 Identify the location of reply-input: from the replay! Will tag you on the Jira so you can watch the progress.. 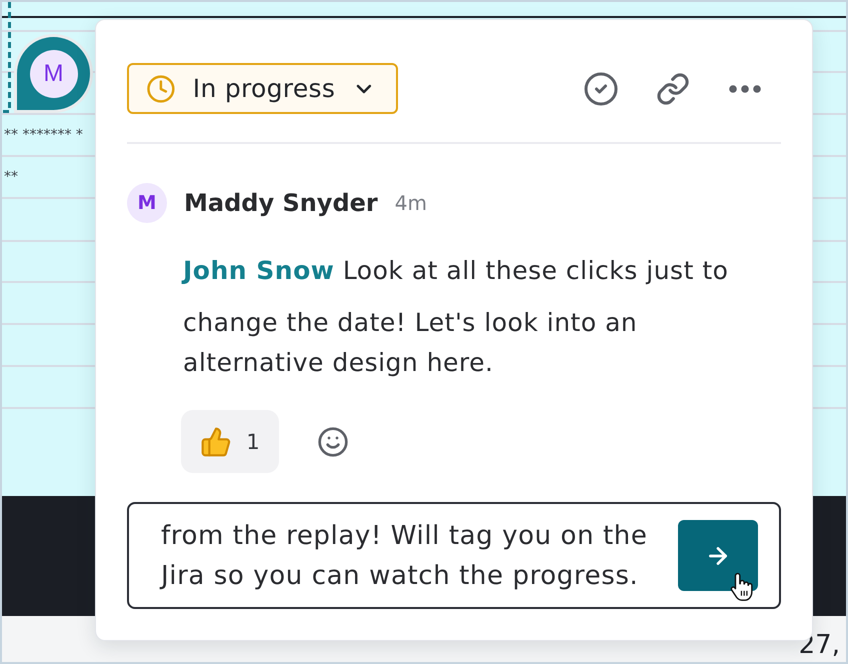
(406, 556).